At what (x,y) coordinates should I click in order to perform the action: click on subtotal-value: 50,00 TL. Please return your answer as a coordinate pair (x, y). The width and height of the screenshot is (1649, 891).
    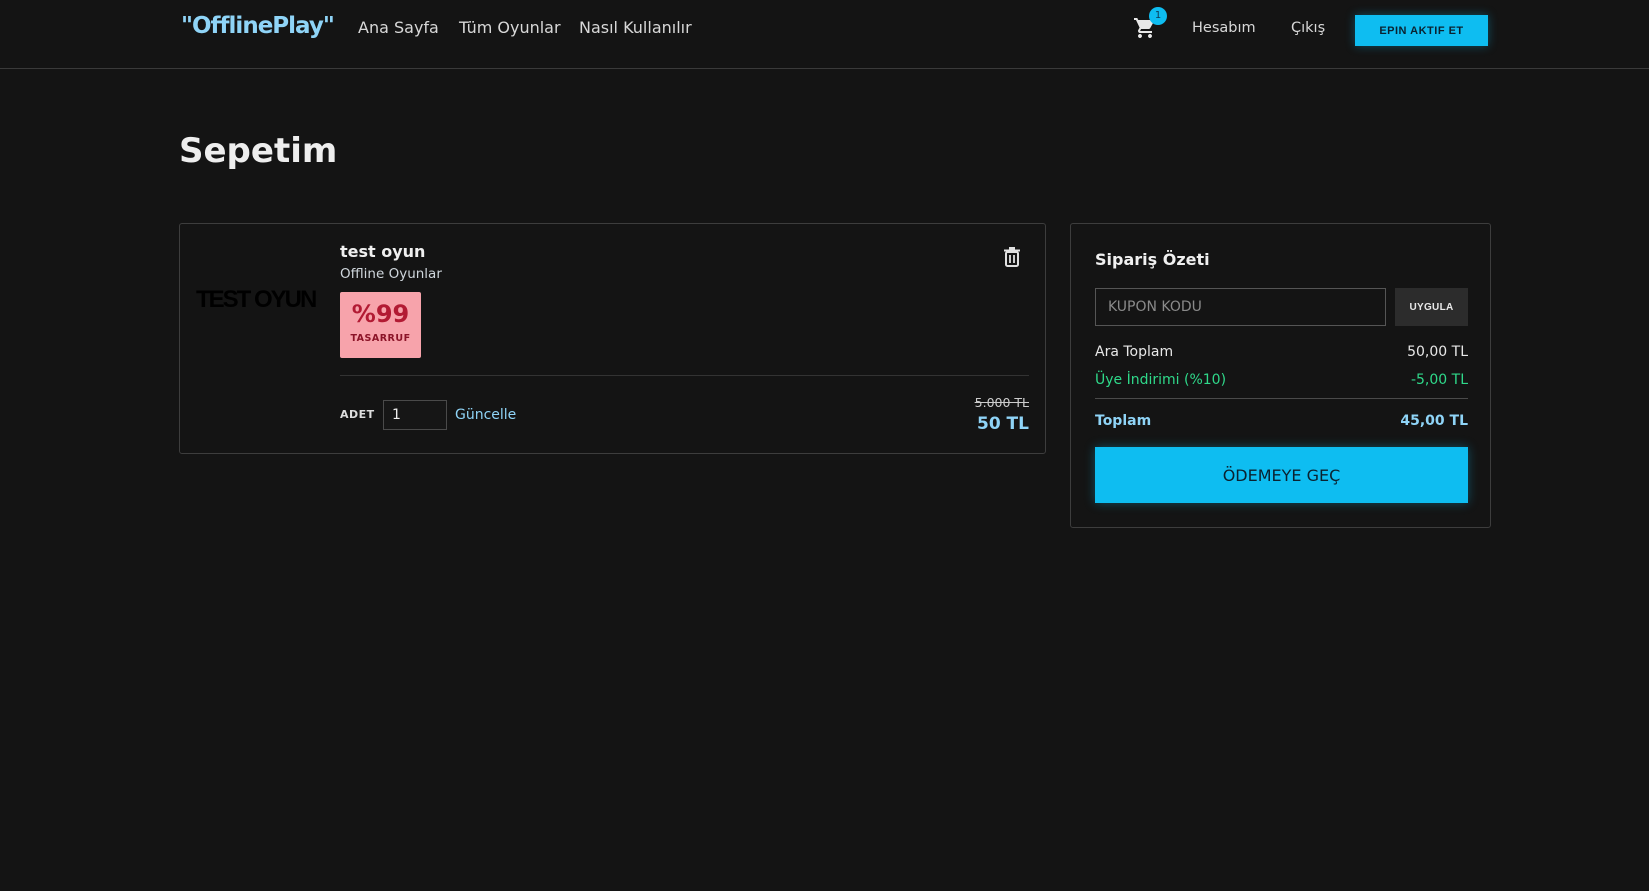
    Looking at the image, I should click on (1437, 352).